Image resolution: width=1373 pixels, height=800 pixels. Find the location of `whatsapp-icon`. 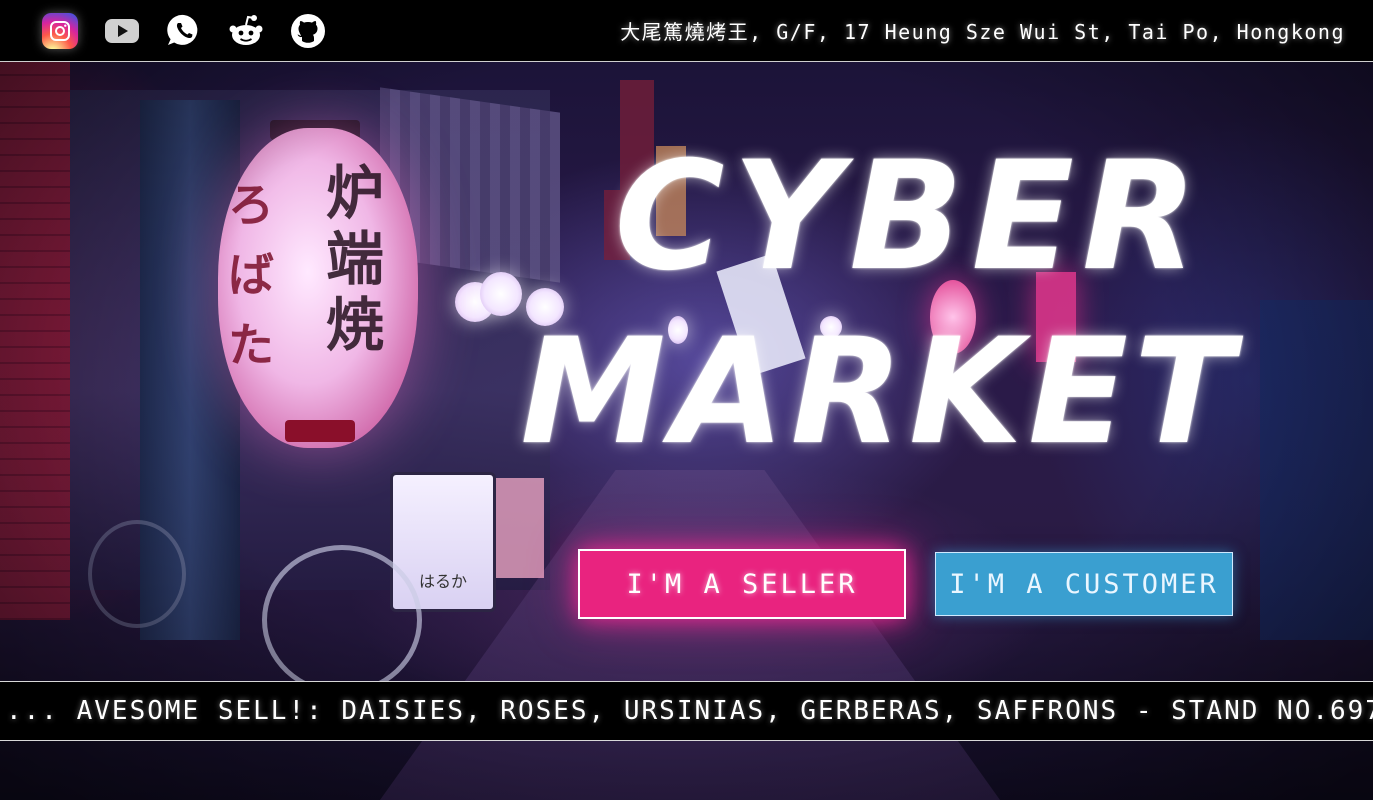

whatsapp-icon is located at coordinates (184, 31).